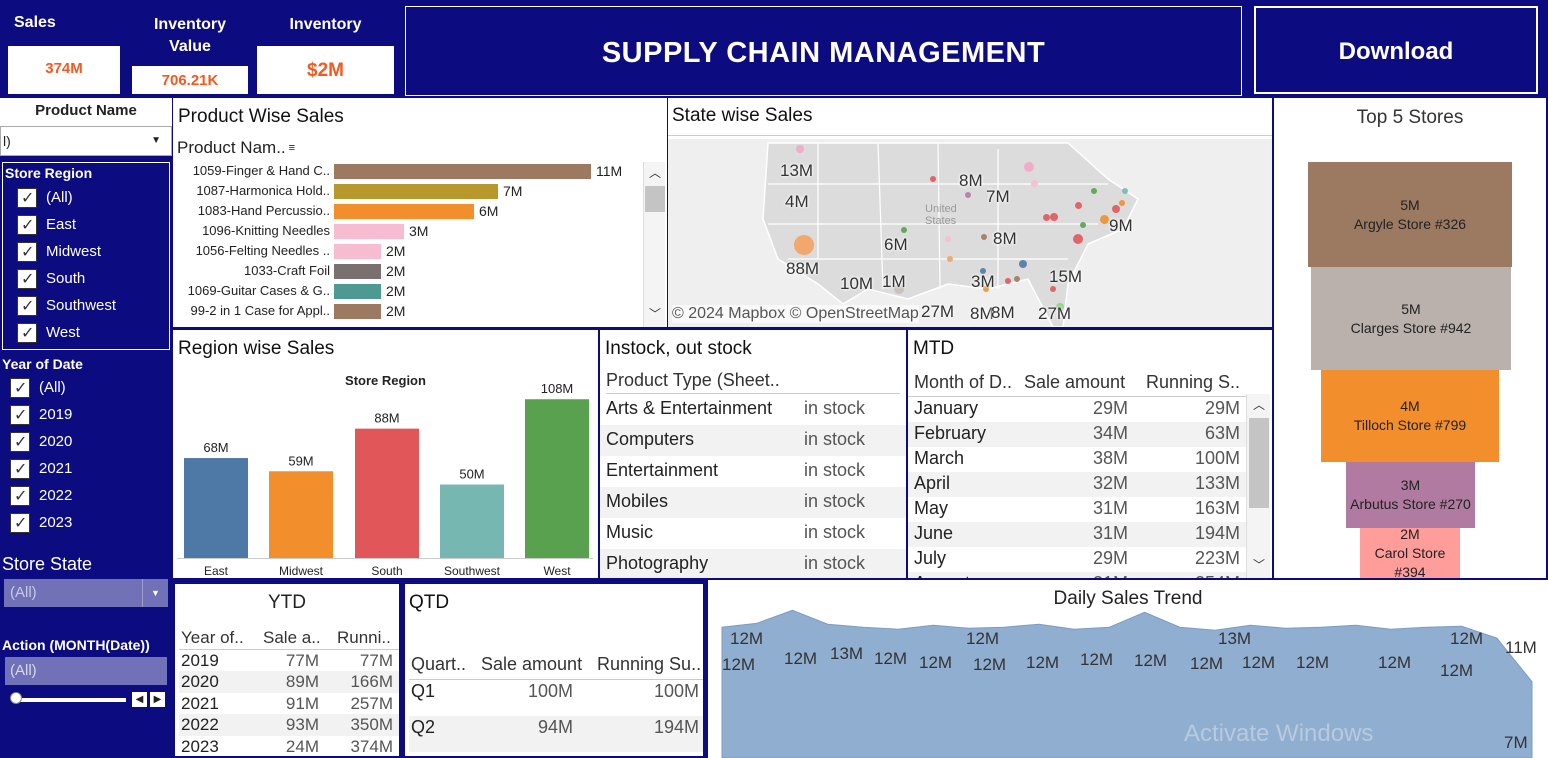 The image size is (1548, 758). What do you see at coordinates (1078, 509) in the screenshot?
I see `mtd-row: May 31M 163M` at bounding box center [1078, 509].